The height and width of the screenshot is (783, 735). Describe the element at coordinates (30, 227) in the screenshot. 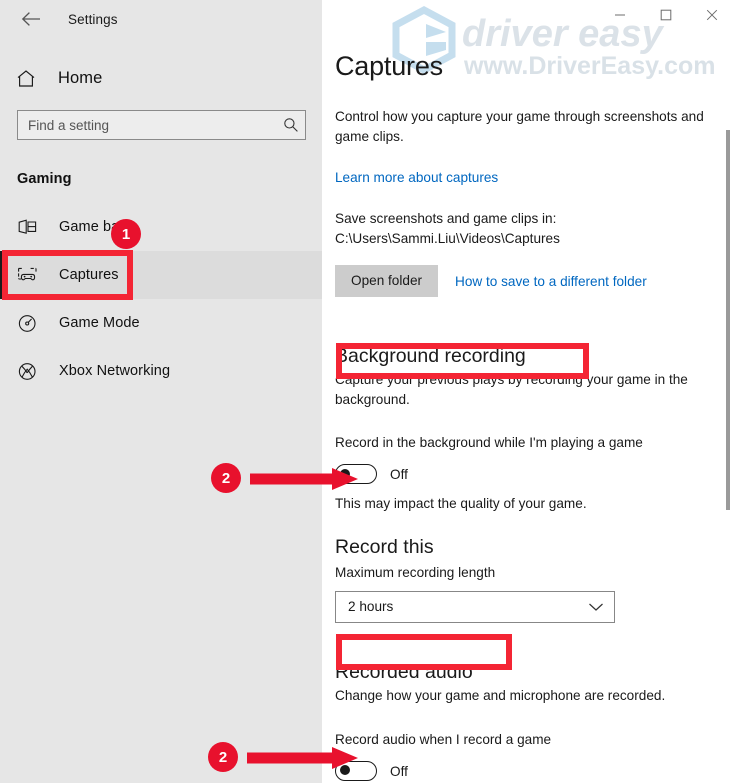

I see `game-bar-icon` at that location.